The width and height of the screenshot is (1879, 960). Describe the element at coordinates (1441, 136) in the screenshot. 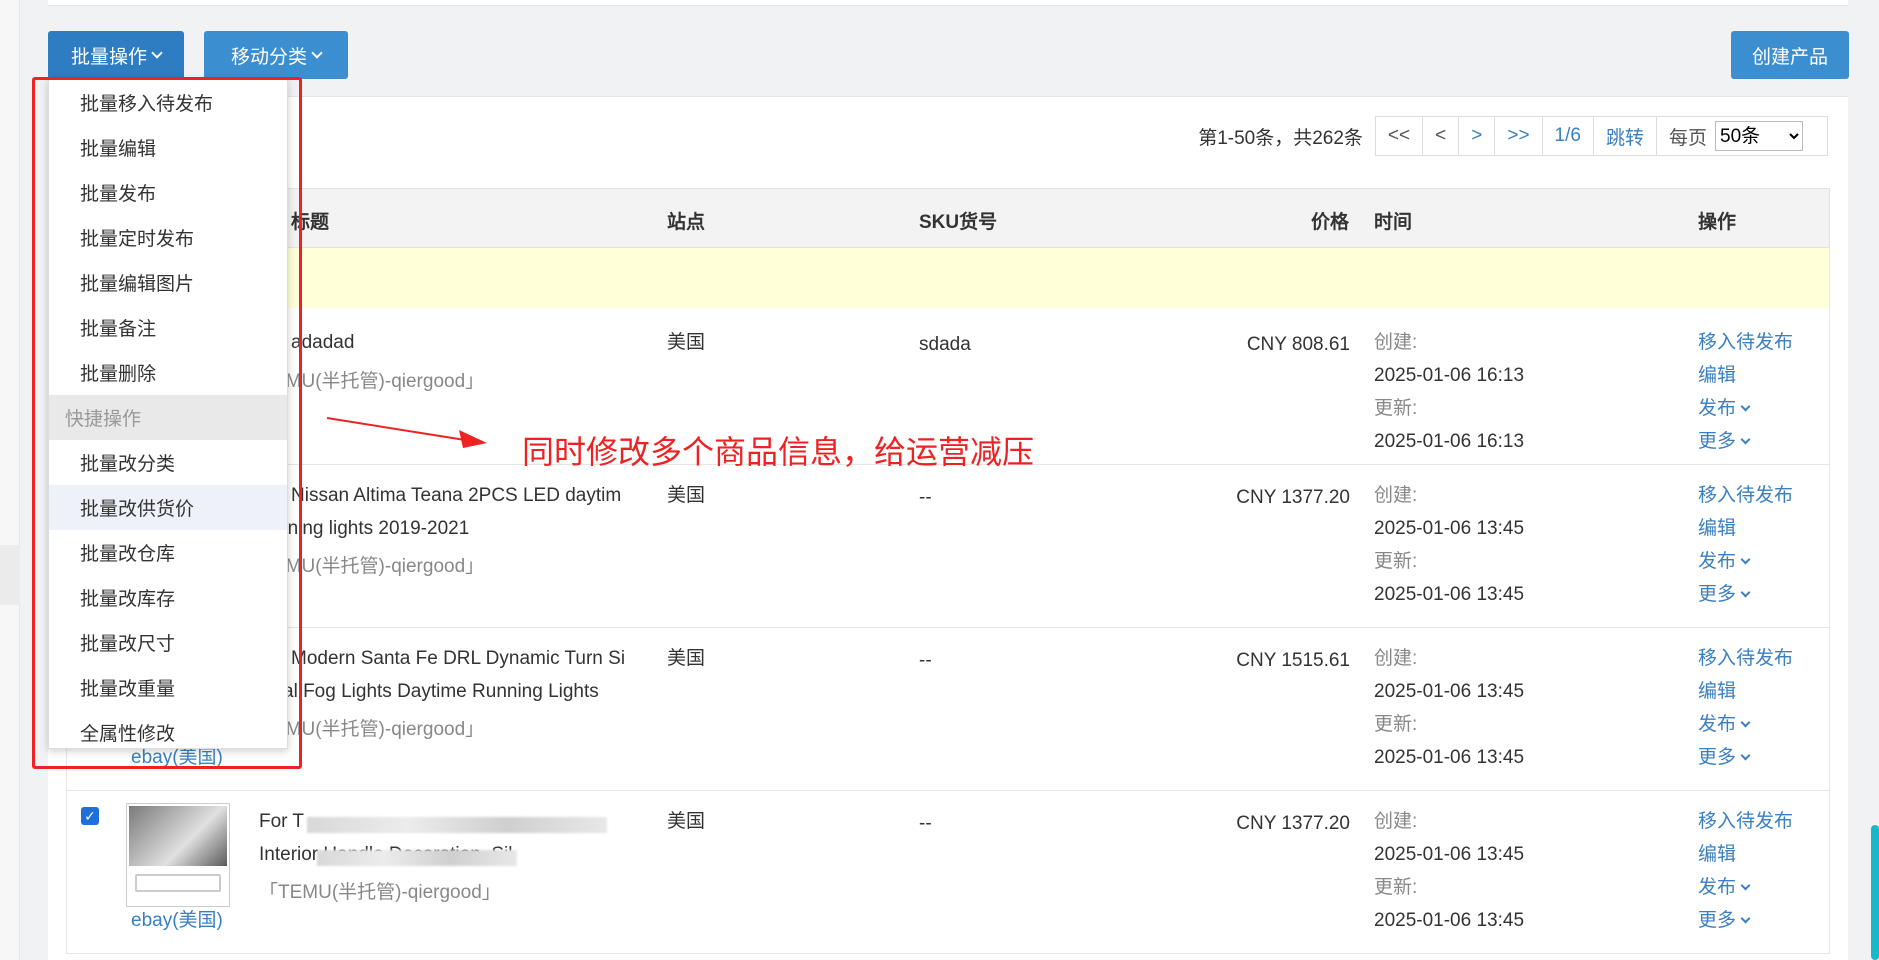

I see `prev-page-button: <` at that location.